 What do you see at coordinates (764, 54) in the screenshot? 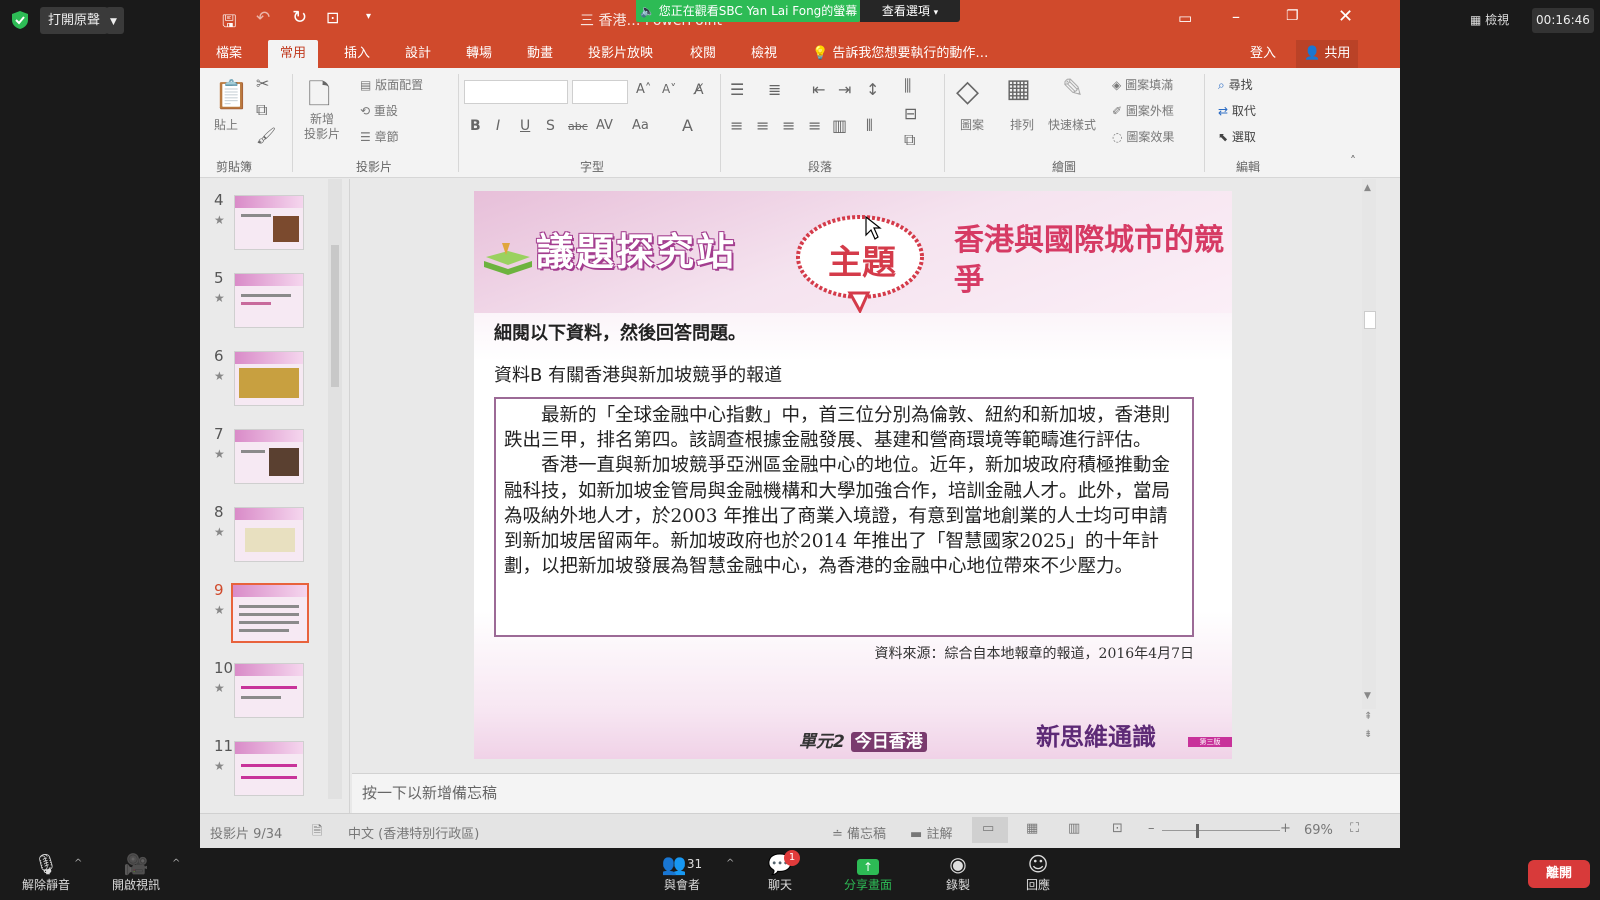
I see `tab-view: 檢視` at bounding box center [764, 54].